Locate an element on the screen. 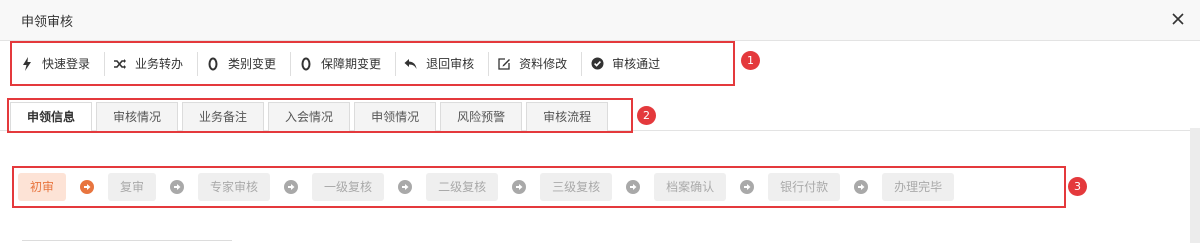  close-button is located at coordinates (1178, 19).